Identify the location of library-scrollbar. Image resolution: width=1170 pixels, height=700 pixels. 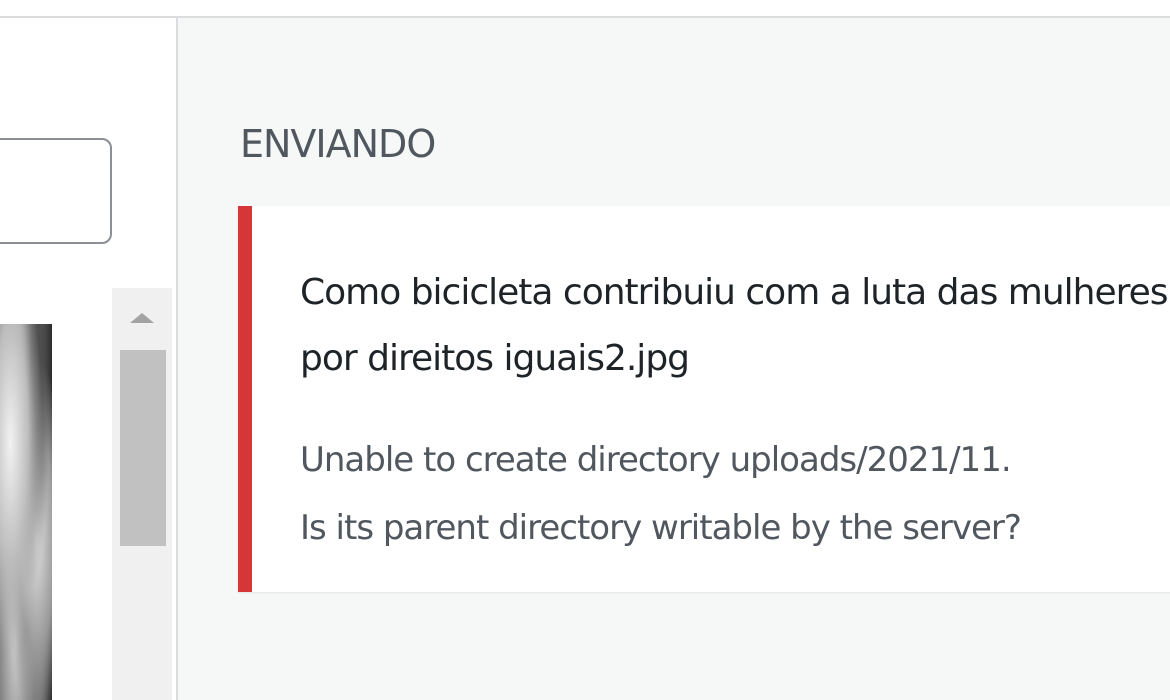
(142, 494).